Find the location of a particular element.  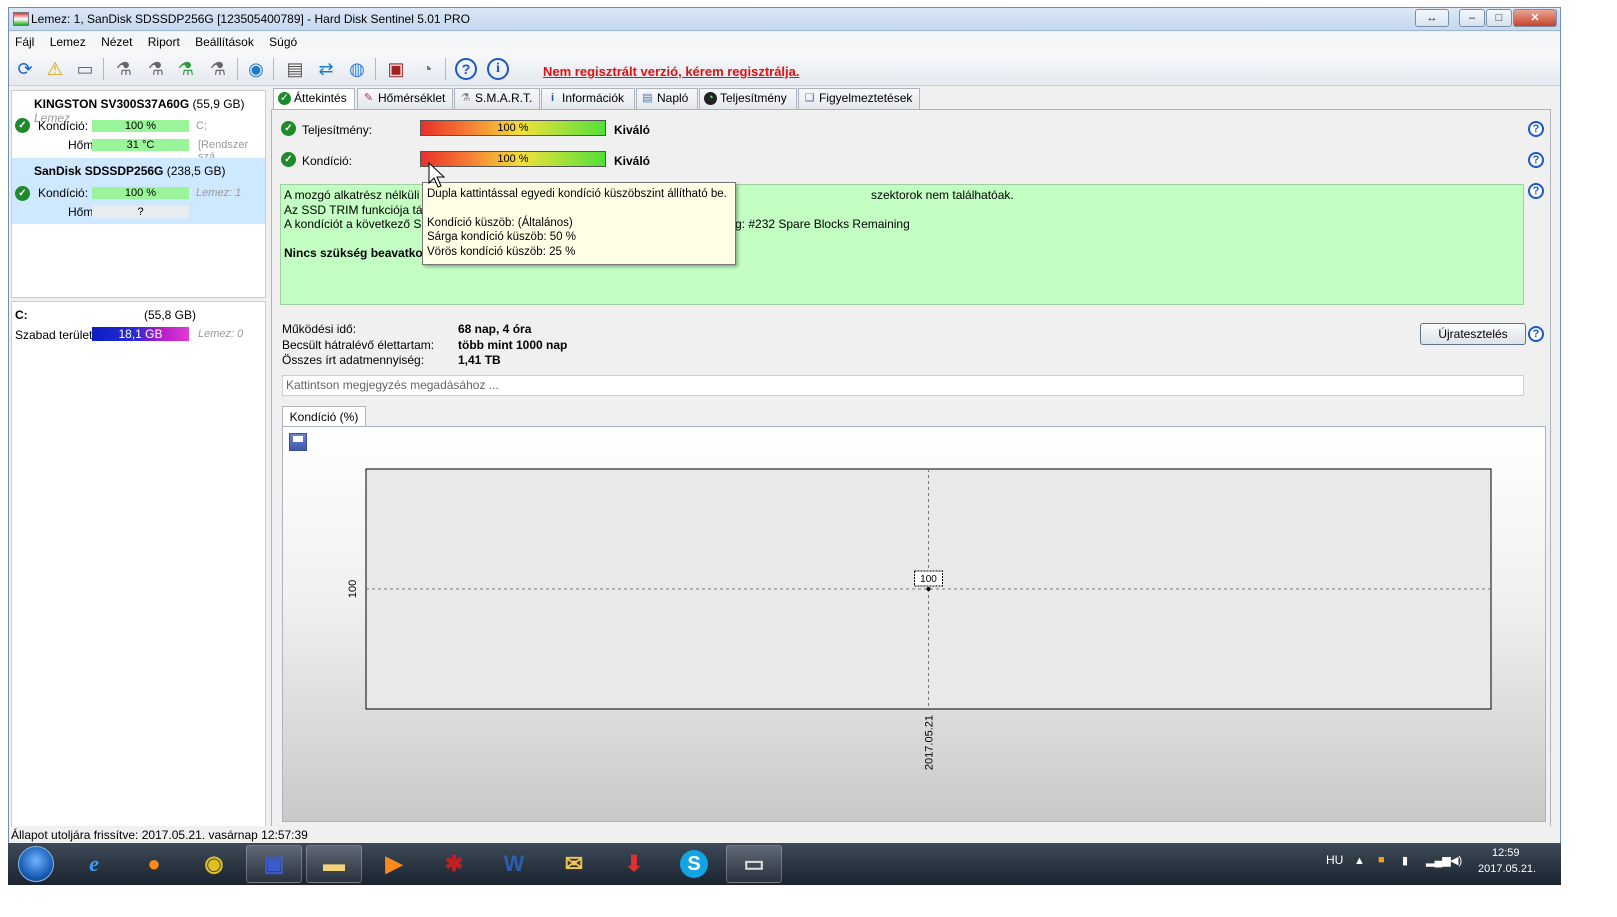

tooltip-line: Sárga kondíció küszöb: 50 % is located at coordinates (501, 237).